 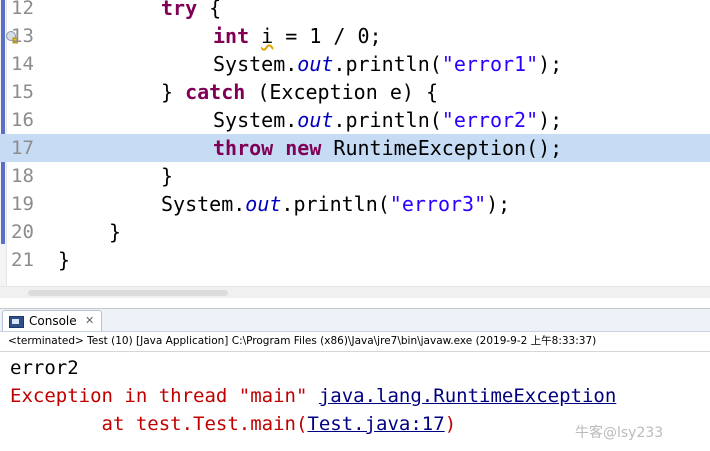 I want to click on code-line: 21 }, so click(x=41, y=260).